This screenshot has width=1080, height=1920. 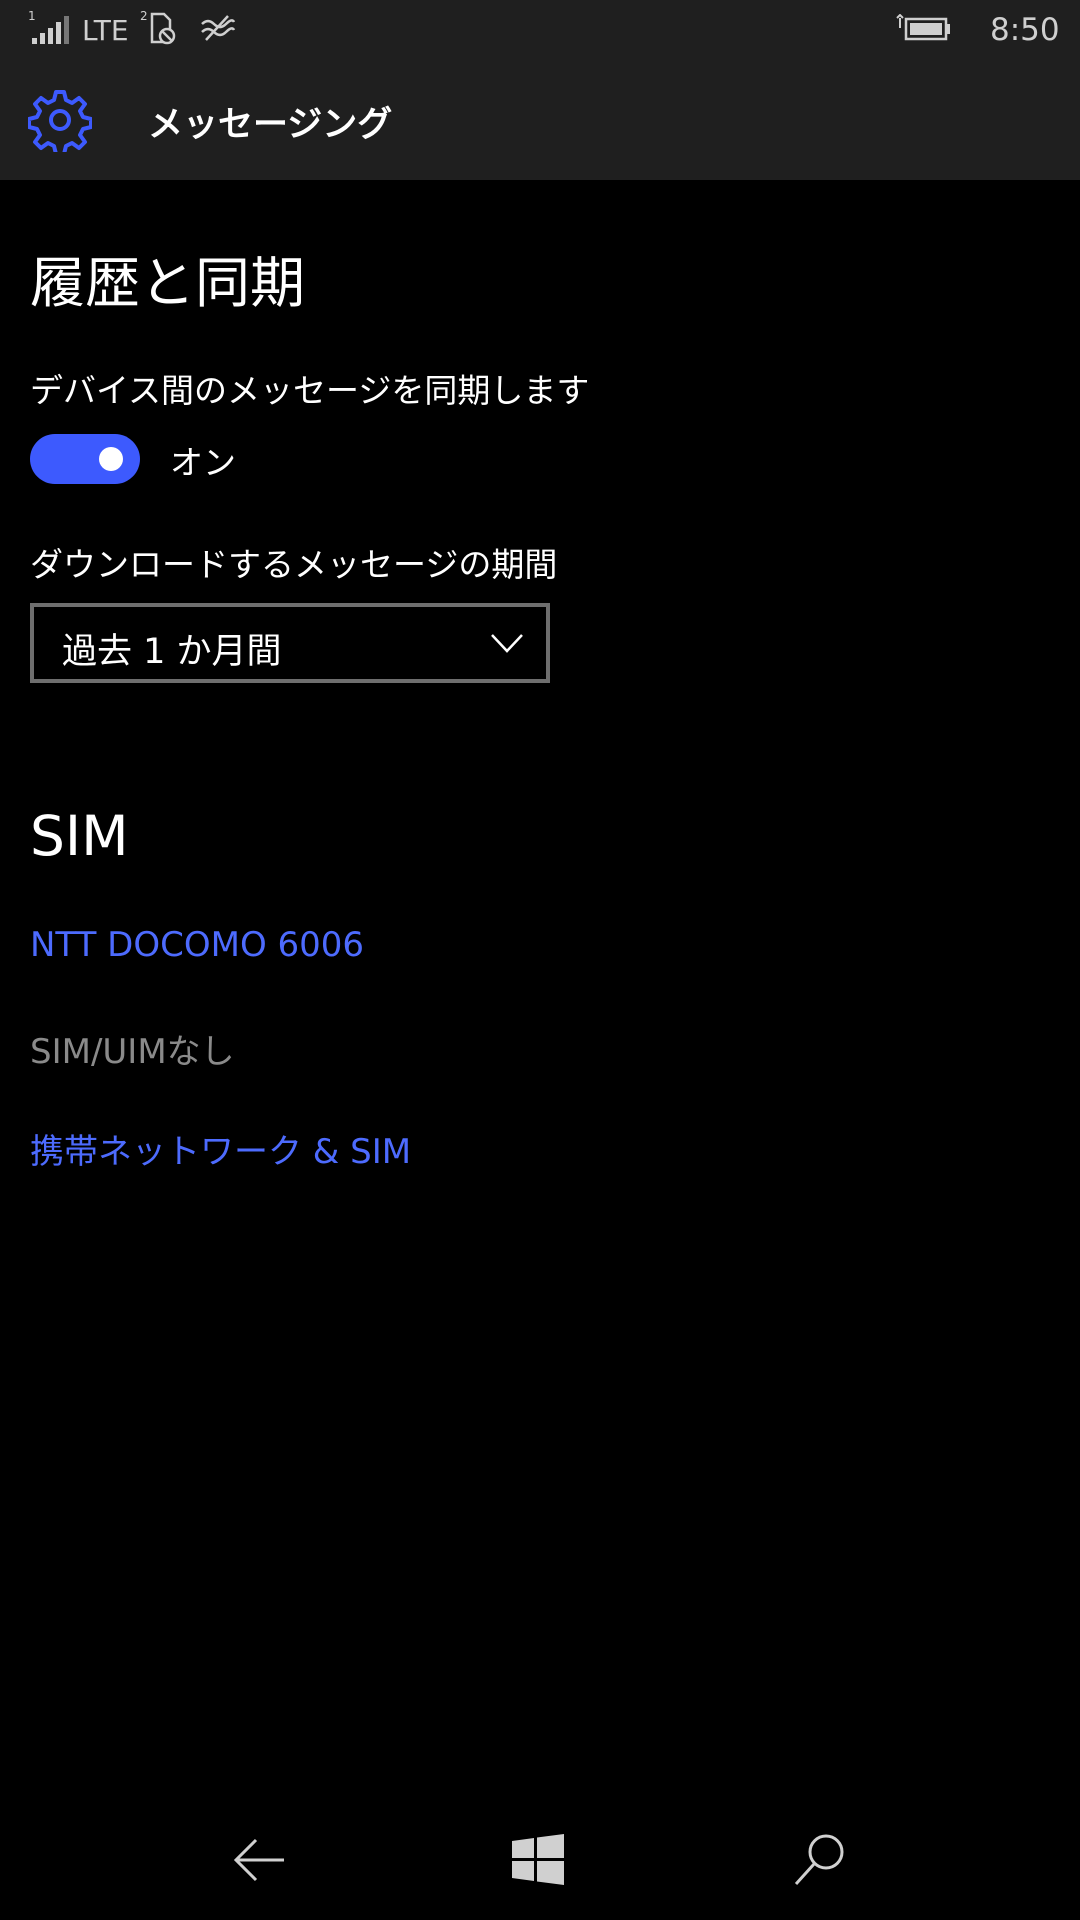 I want to click on battery-icon, so click(x=923, y=27).